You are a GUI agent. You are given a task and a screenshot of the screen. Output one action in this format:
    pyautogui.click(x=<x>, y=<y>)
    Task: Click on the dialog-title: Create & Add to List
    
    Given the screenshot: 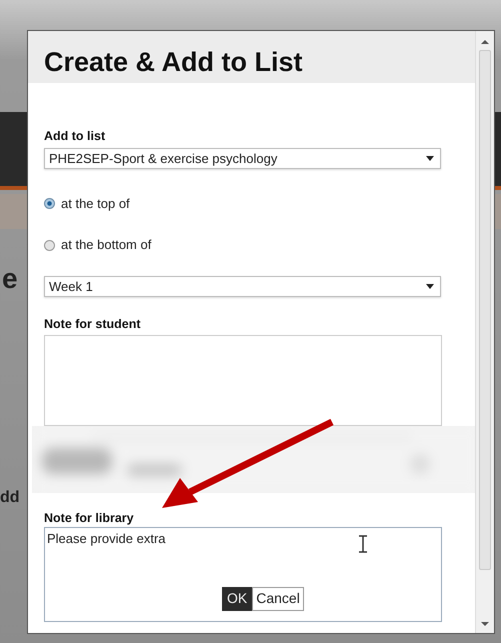 What is the action you would take?
    pyautogui.click(x=174, y=62)
    